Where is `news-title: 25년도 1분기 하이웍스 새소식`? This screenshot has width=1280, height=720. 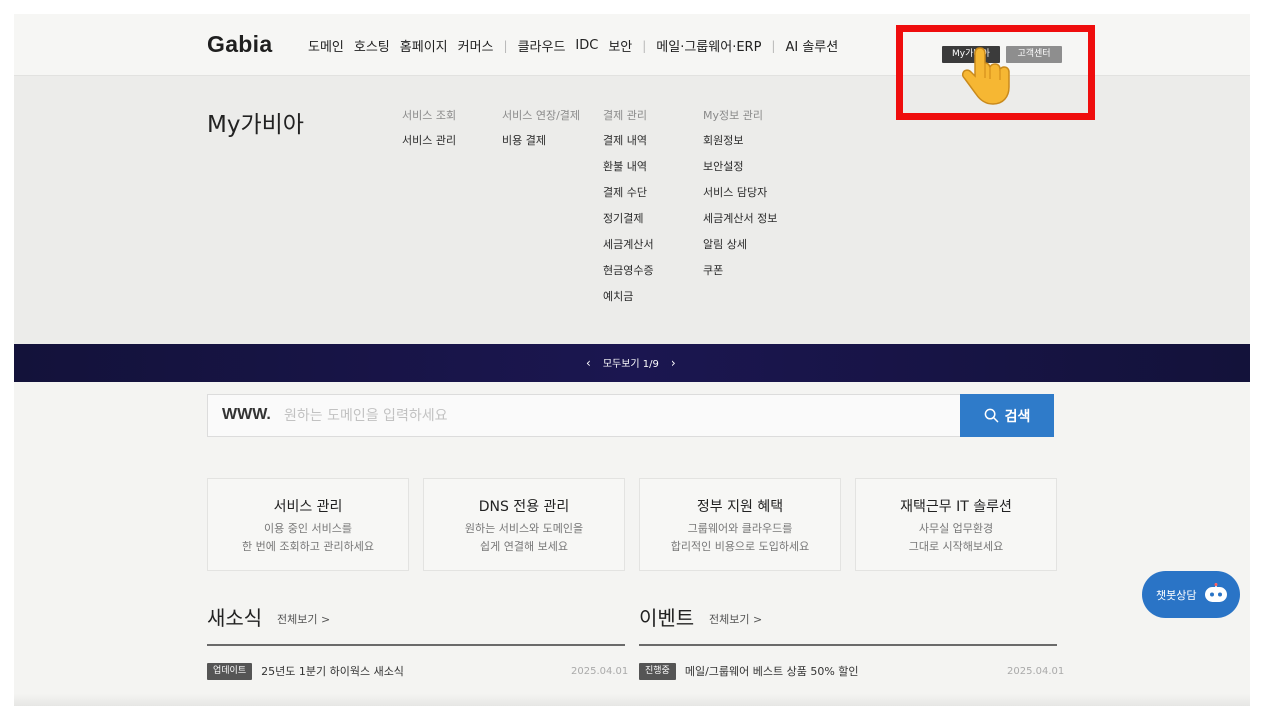 news-title: 25년도 1분기 하이웍스 새소식 is located at coordinates (332, 671).